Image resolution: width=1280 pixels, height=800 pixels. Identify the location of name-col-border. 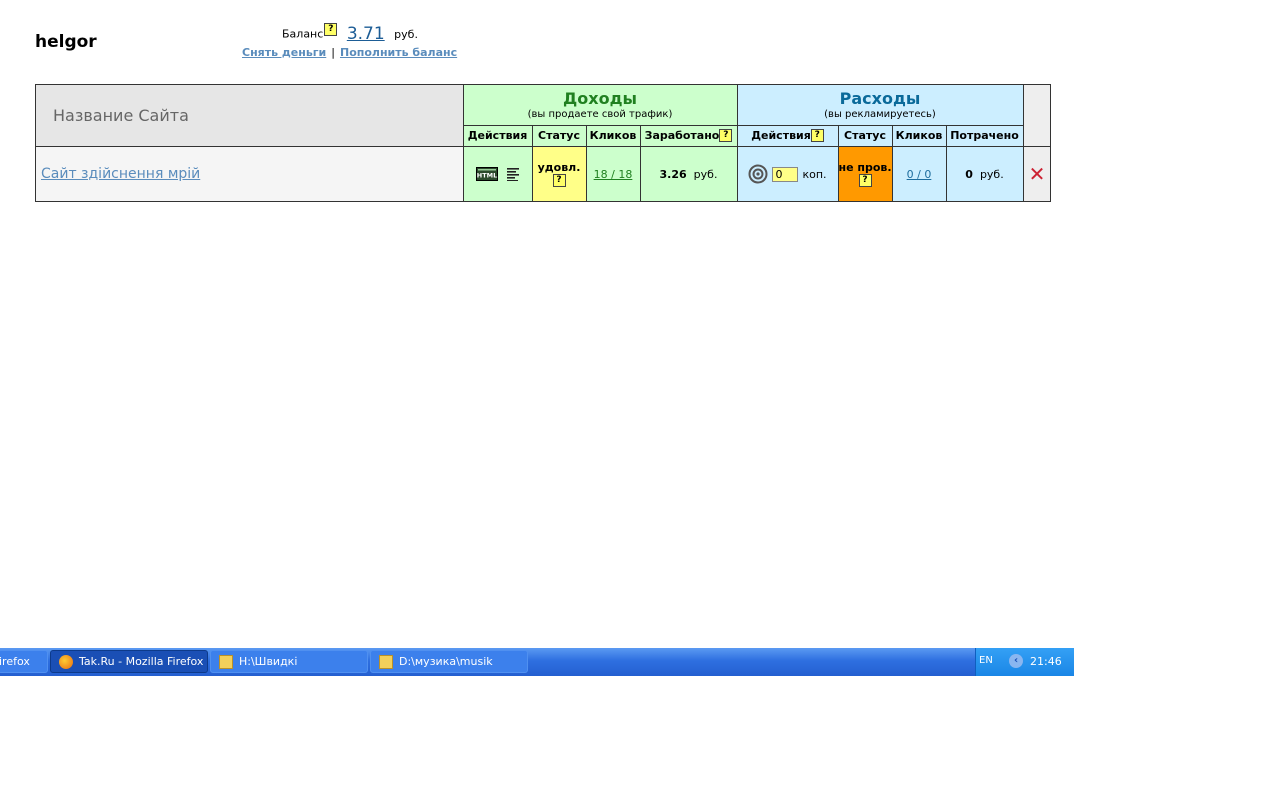
(463, 143).